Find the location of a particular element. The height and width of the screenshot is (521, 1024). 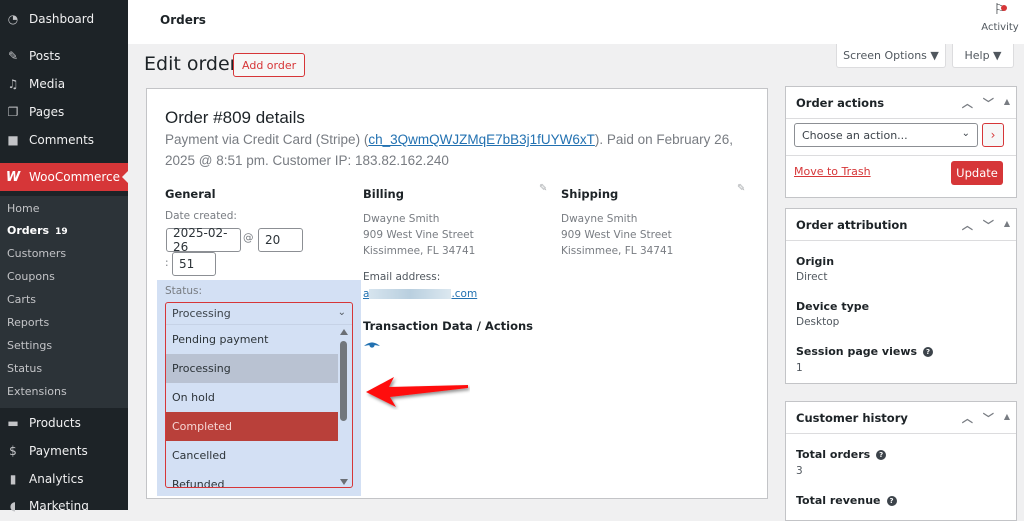

total-revenue-text: Total revenue is located at coordinates (838, 500).